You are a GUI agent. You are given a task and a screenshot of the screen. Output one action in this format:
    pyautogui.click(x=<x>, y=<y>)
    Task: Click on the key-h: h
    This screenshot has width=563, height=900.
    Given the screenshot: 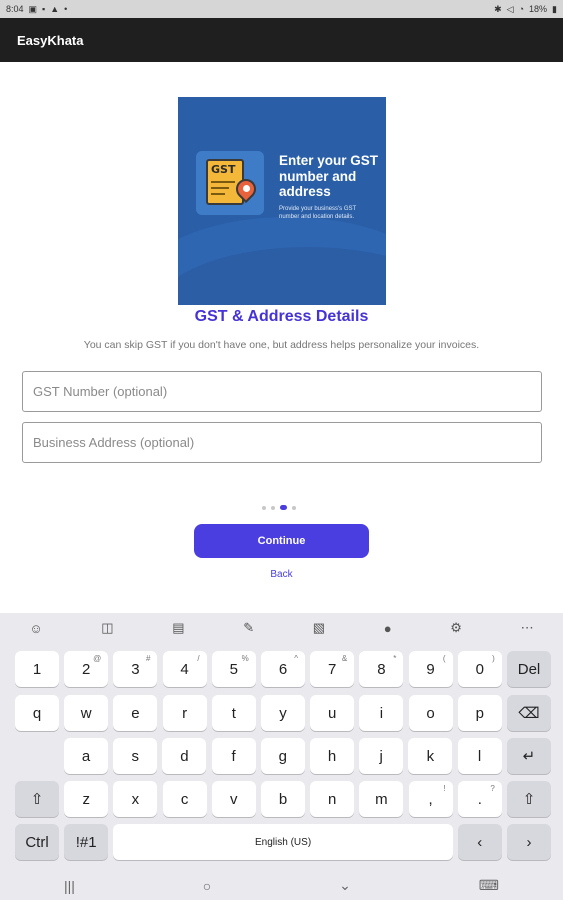 What is the action you would take?
    pyautogui.click(x=332, y=756)
    